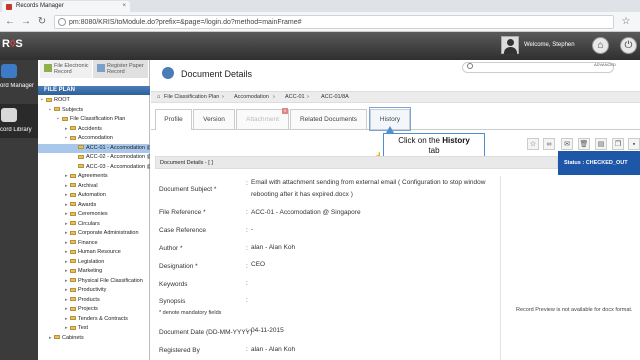 The height and width of the screenshot is (360, 640). I want to click on document-date-value: 04-11-2015, so click(267, 330).